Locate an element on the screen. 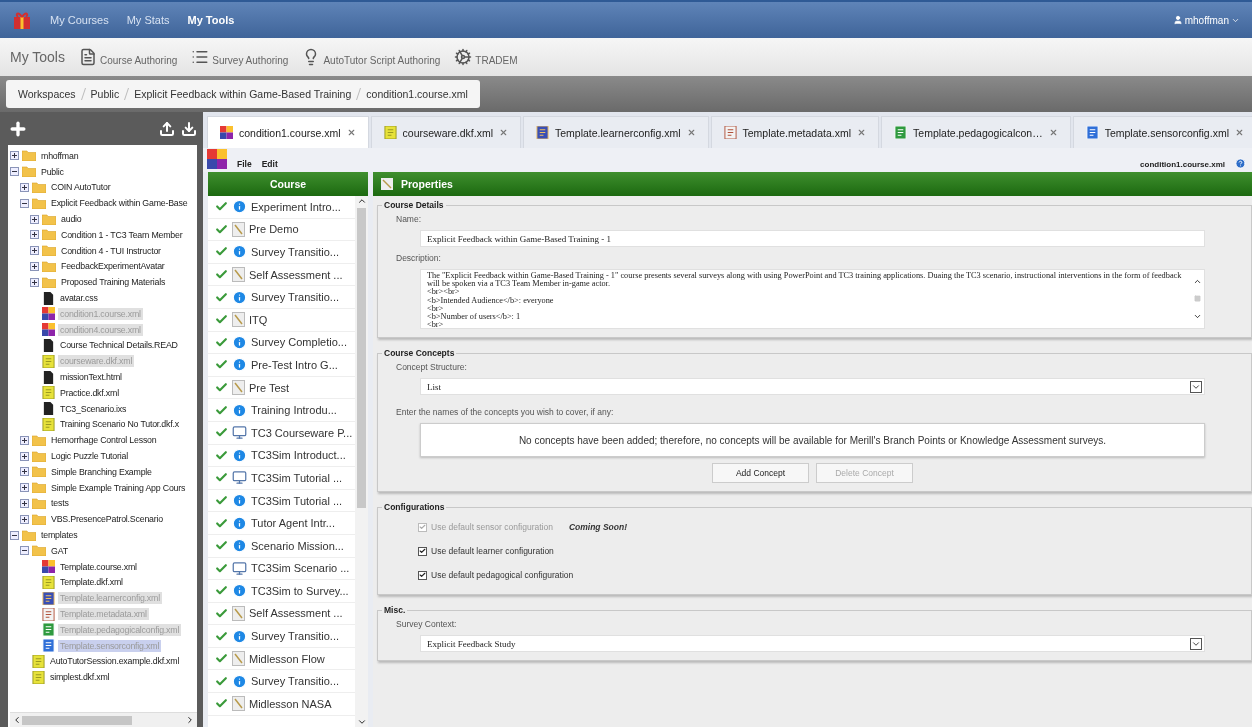 This screenshot has width=1252, height=727. gift-logo is located at coordinates (22, 20).